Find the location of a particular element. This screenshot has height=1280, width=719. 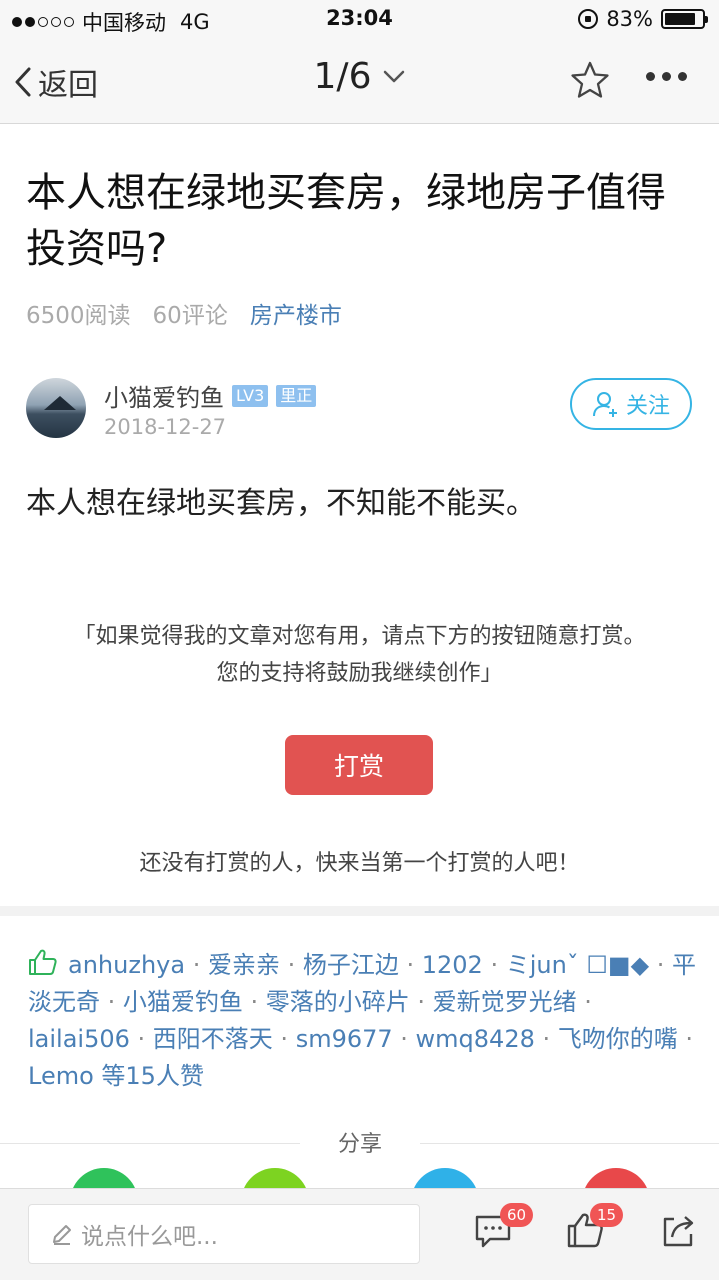

nav-bar: 返回 1/6 is located at coordinates (359, 82).